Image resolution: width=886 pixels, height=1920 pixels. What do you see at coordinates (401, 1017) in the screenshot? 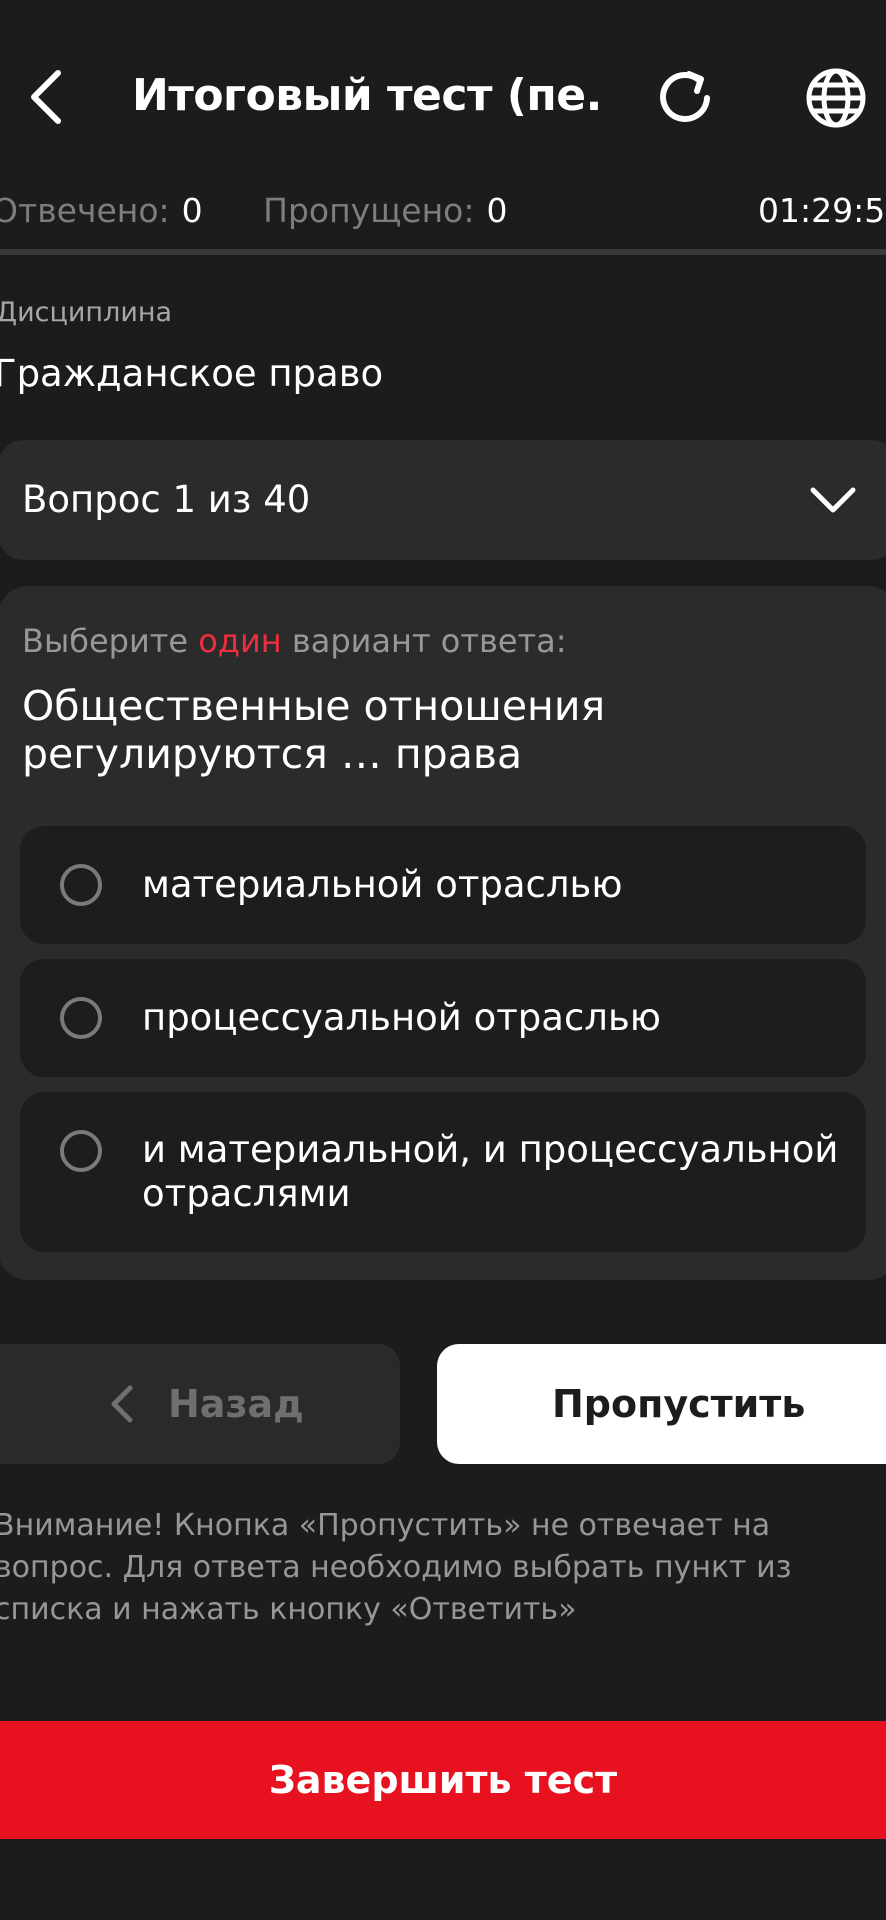
I see `option-label: процессуальной отраслью` at bounding box center [401, 1017].